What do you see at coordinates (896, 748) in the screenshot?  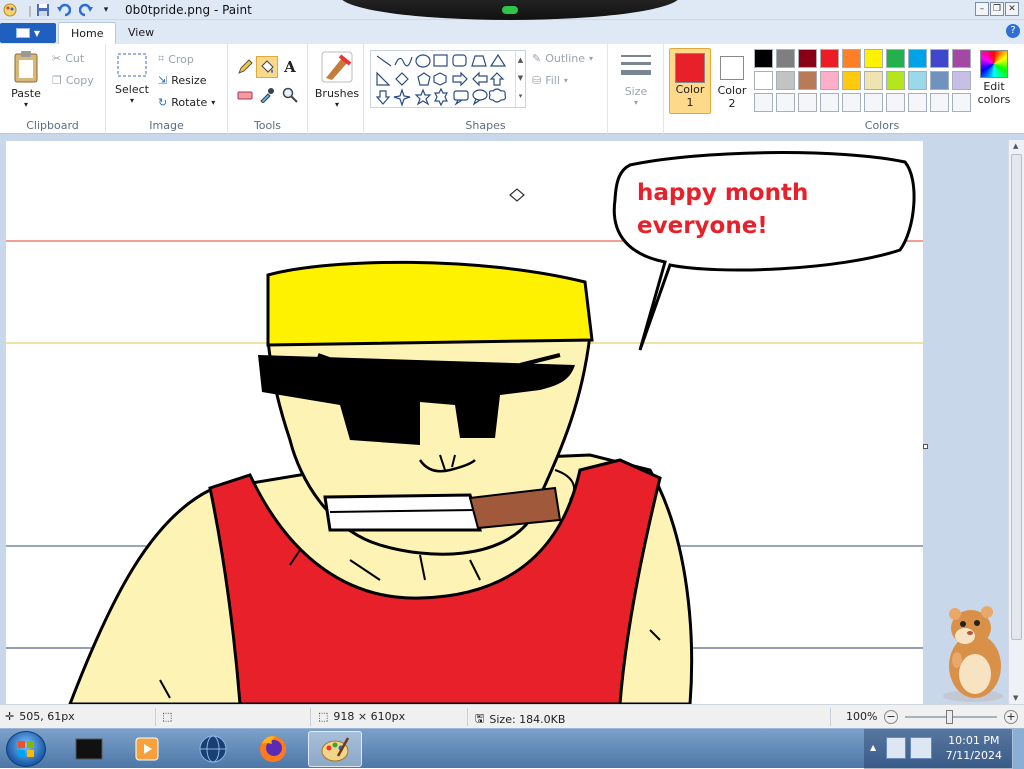 I see `network-icon` at bounding box center [896, 748].